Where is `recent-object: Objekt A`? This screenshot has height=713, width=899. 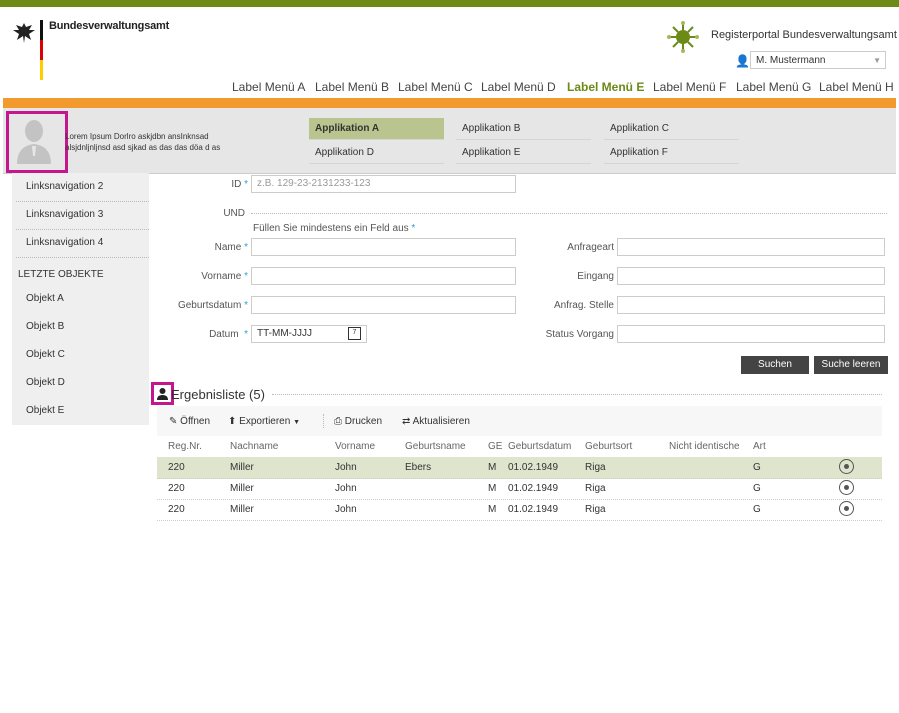 recent-object: Objekt A is located at coordinates (45, 298).